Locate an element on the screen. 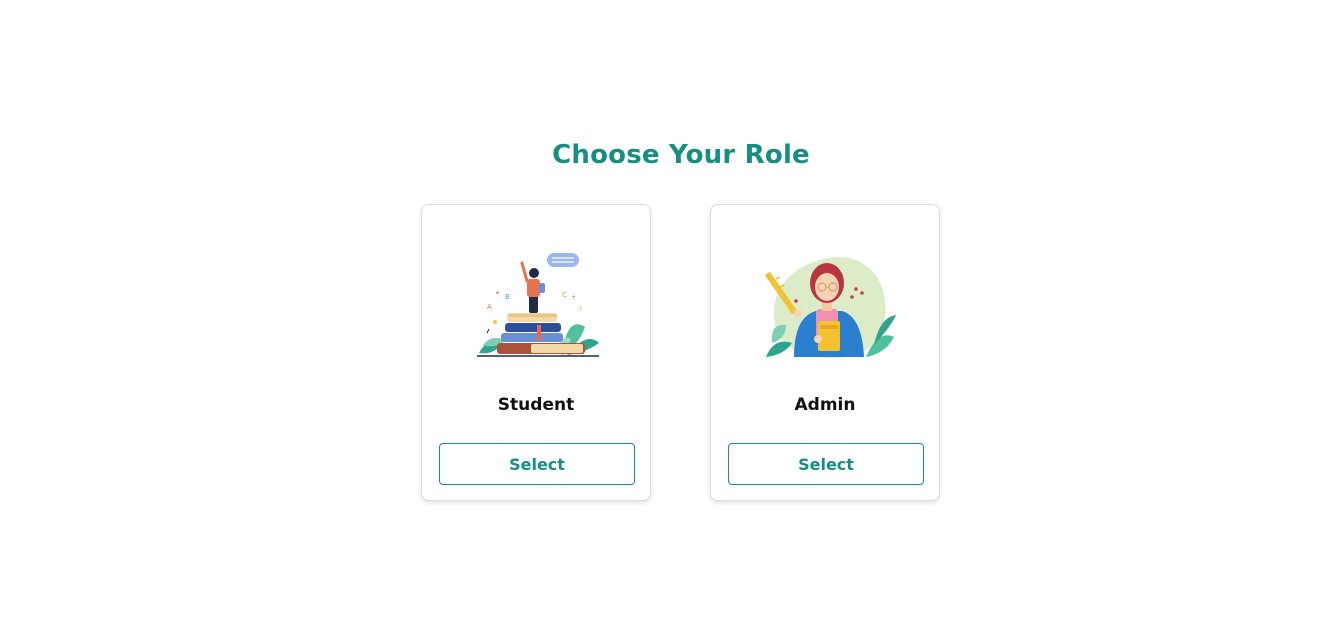 The image size is (1342, 633). role-card-student: B C + ? A ✦ Student Select is located at coordinates (536, 352).